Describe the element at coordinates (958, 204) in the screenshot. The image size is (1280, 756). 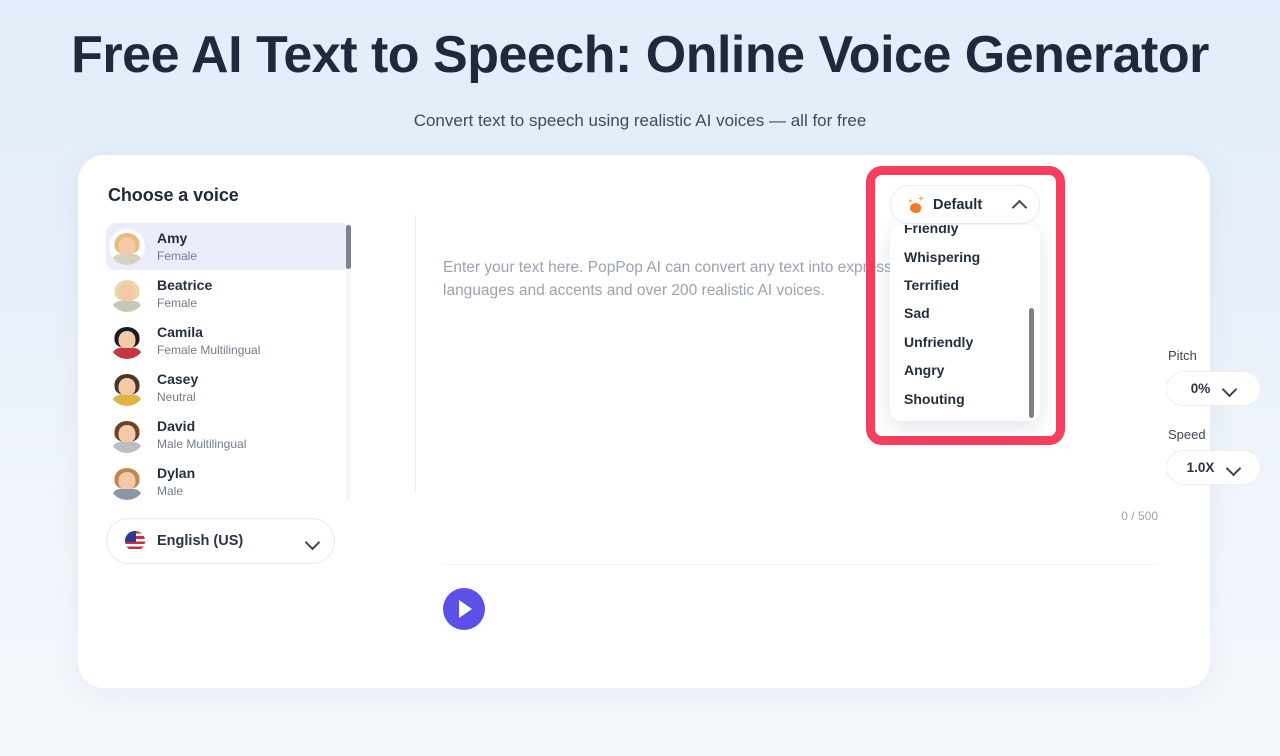
I see `emotion-selected-label: Default` at that location.